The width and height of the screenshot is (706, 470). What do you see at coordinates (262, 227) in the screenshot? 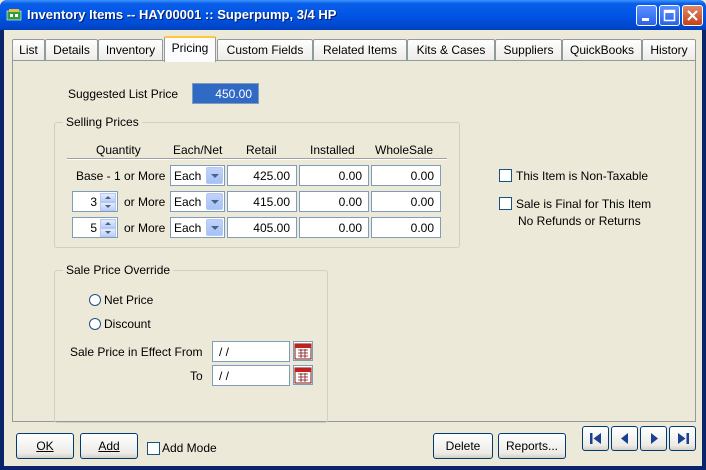
I see `retail-field-3: 405.00` at bounding box center [262, 227].